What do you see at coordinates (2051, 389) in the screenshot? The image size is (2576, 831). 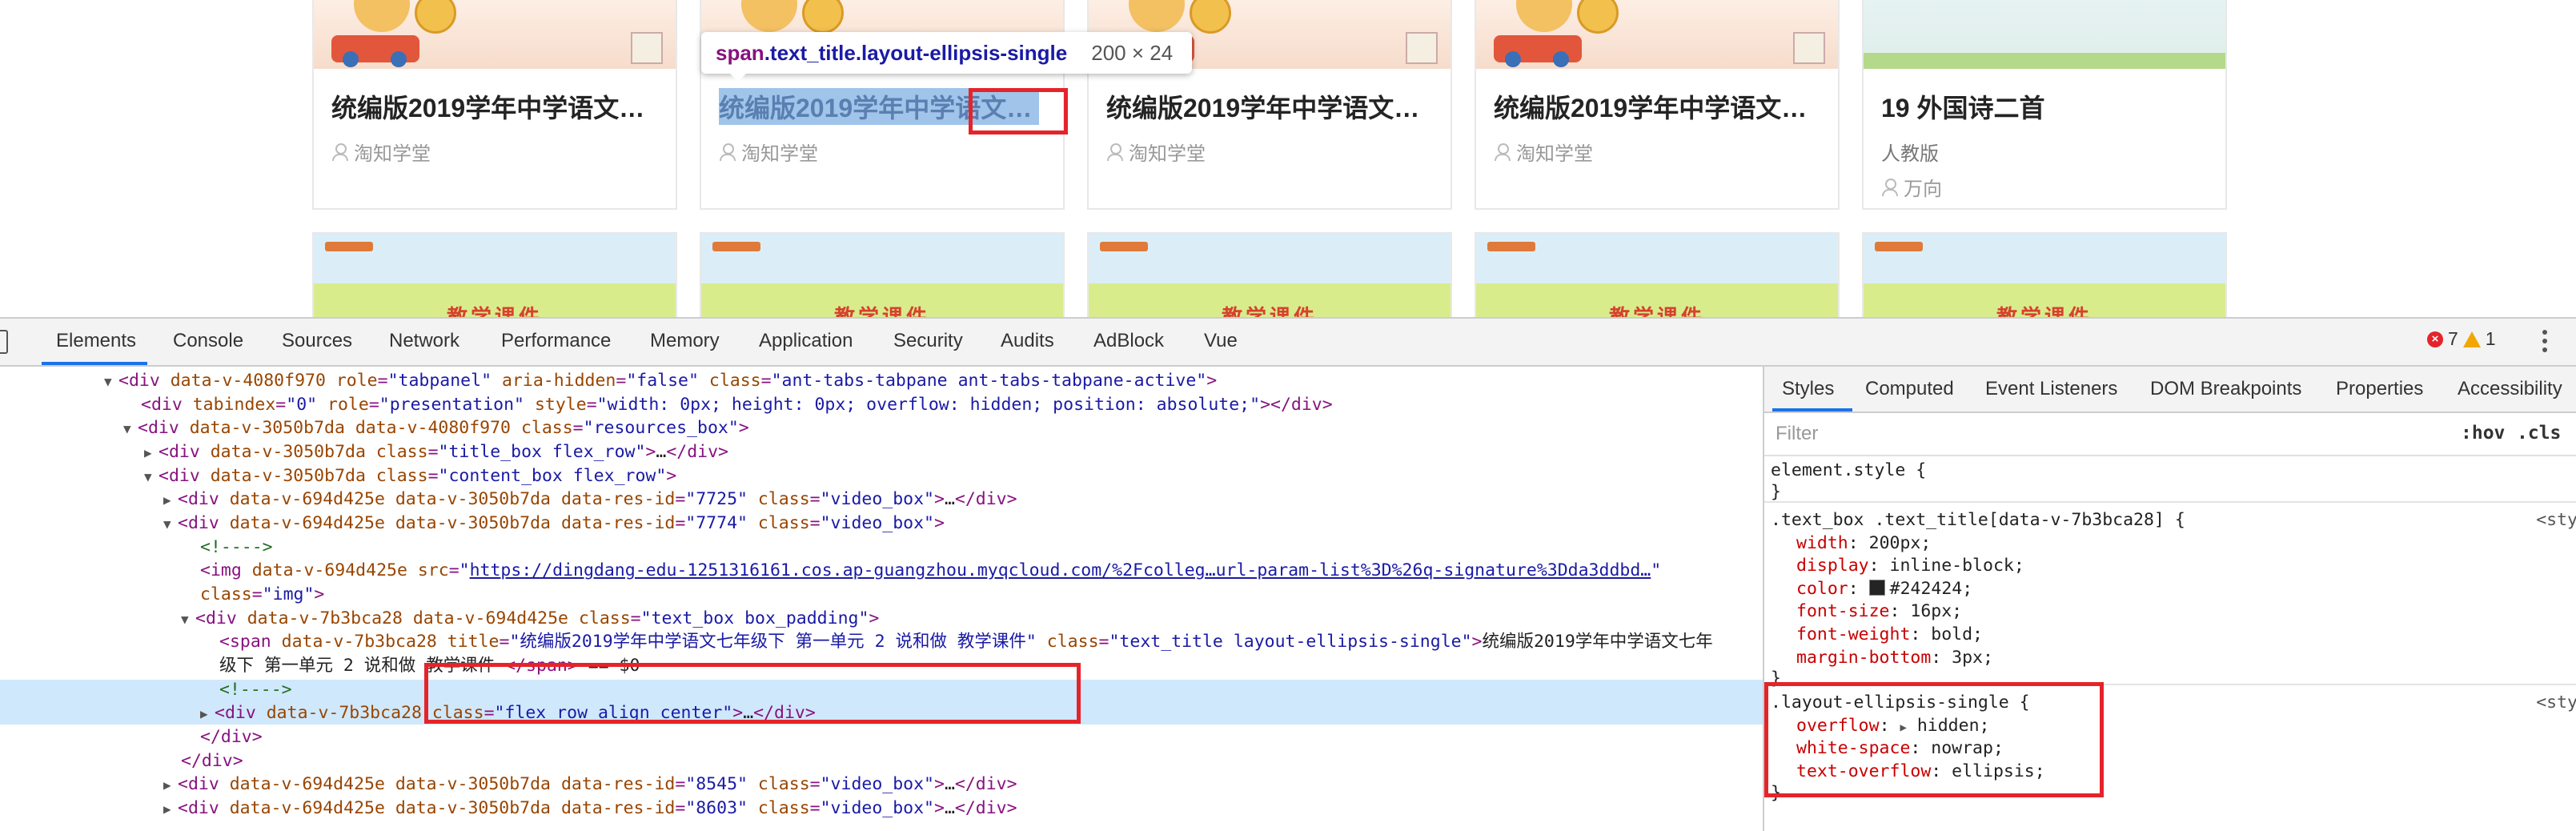 I see `tab-event-listeners: Event Listeners` at bounding box center [2051, 389].